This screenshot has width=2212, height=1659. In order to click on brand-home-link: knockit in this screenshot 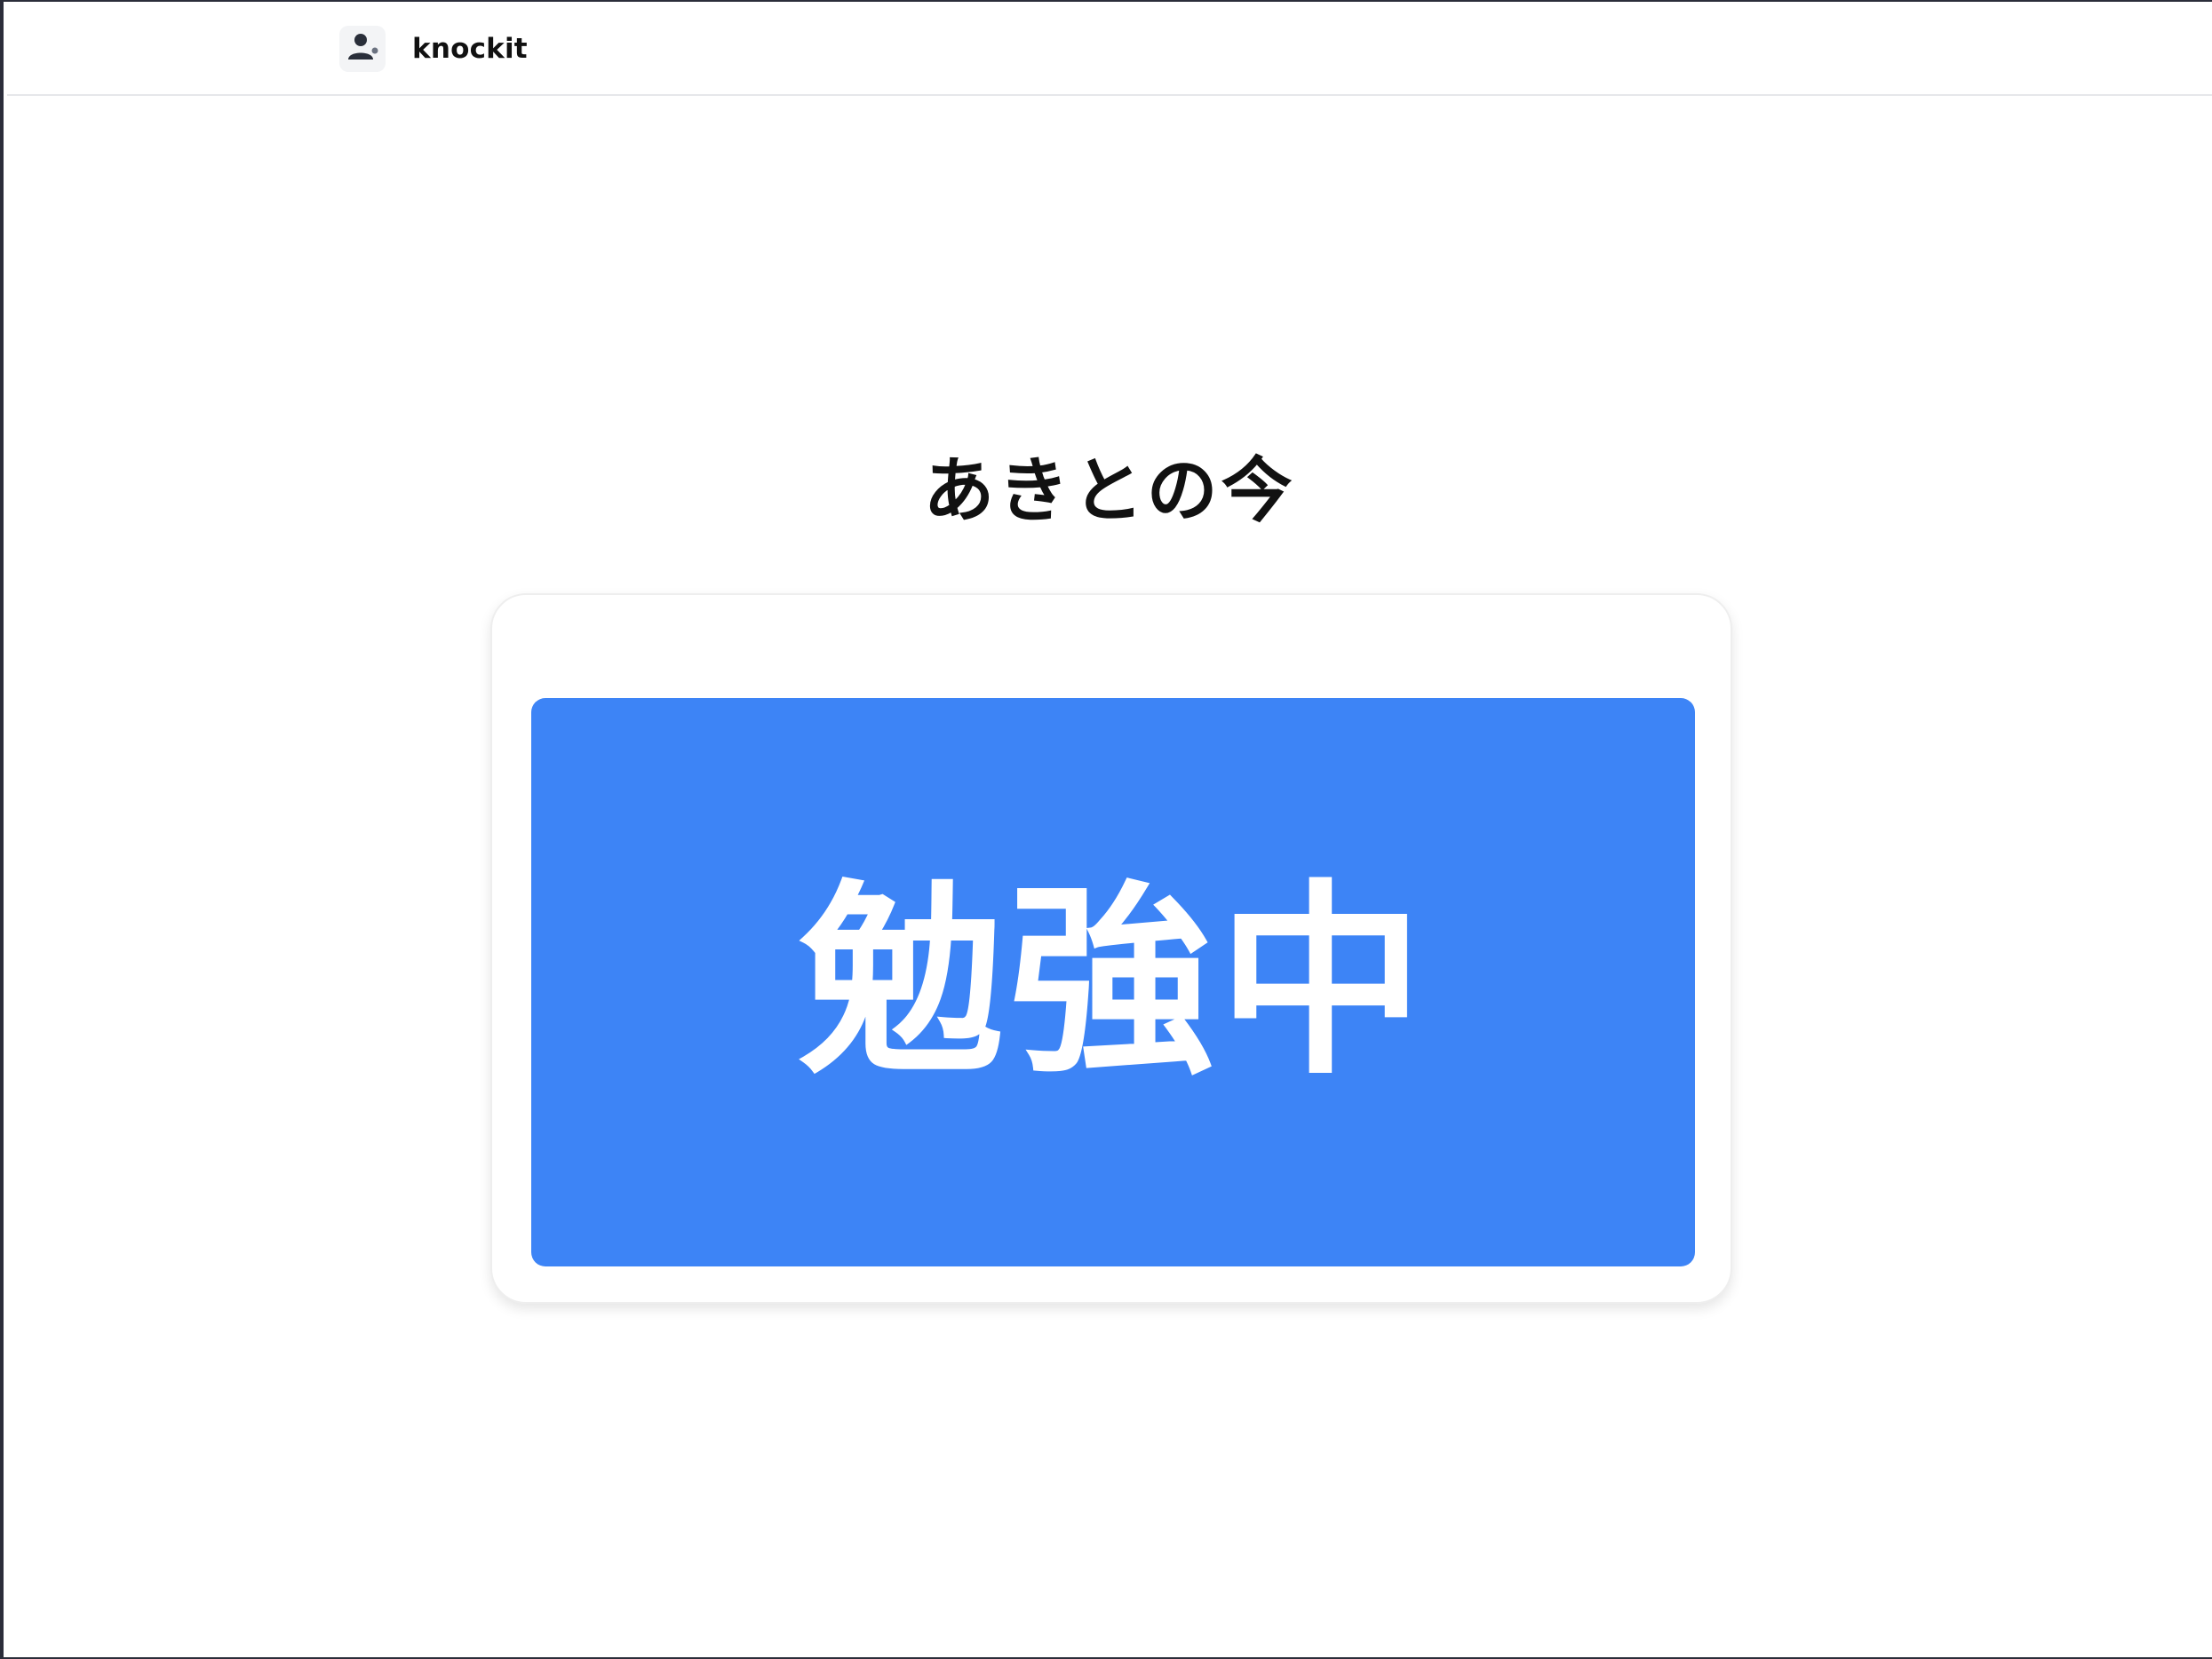, I will do `click(434, 49)`.